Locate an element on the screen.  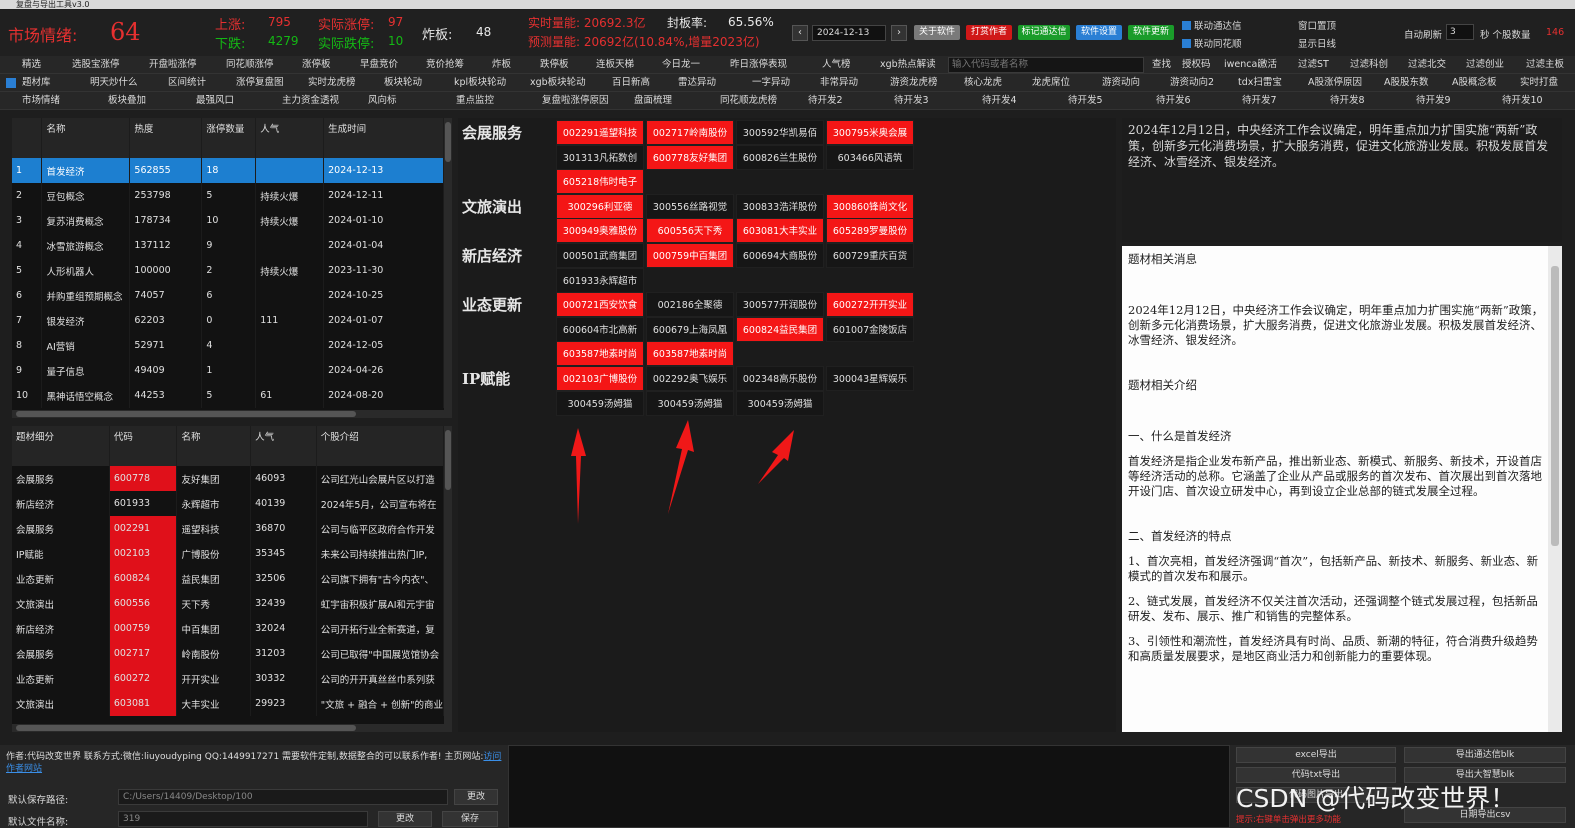
nav-item: 游资动向2 is located at coordinates (1192, 82).